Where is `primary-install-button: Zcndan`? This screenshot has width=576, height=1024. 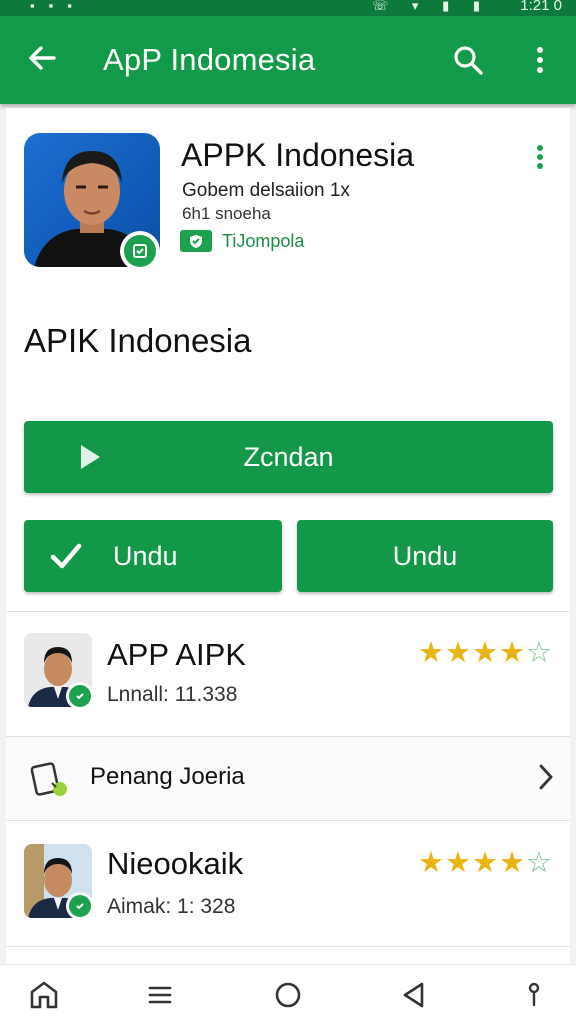 primary-install-button: Zcndan is located at coordinates (288, 457).